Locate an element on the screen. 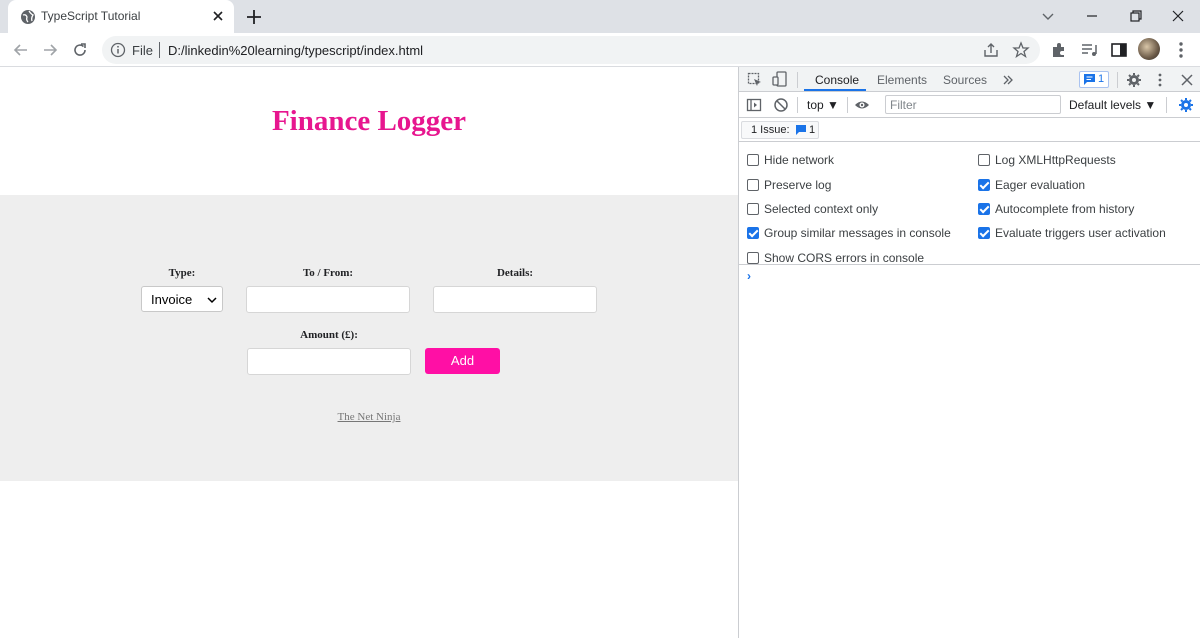 The width and height of the screenshot is (1200, 638). issues-bar: 1 Issue: 1 is located at coordinates (969, 130).